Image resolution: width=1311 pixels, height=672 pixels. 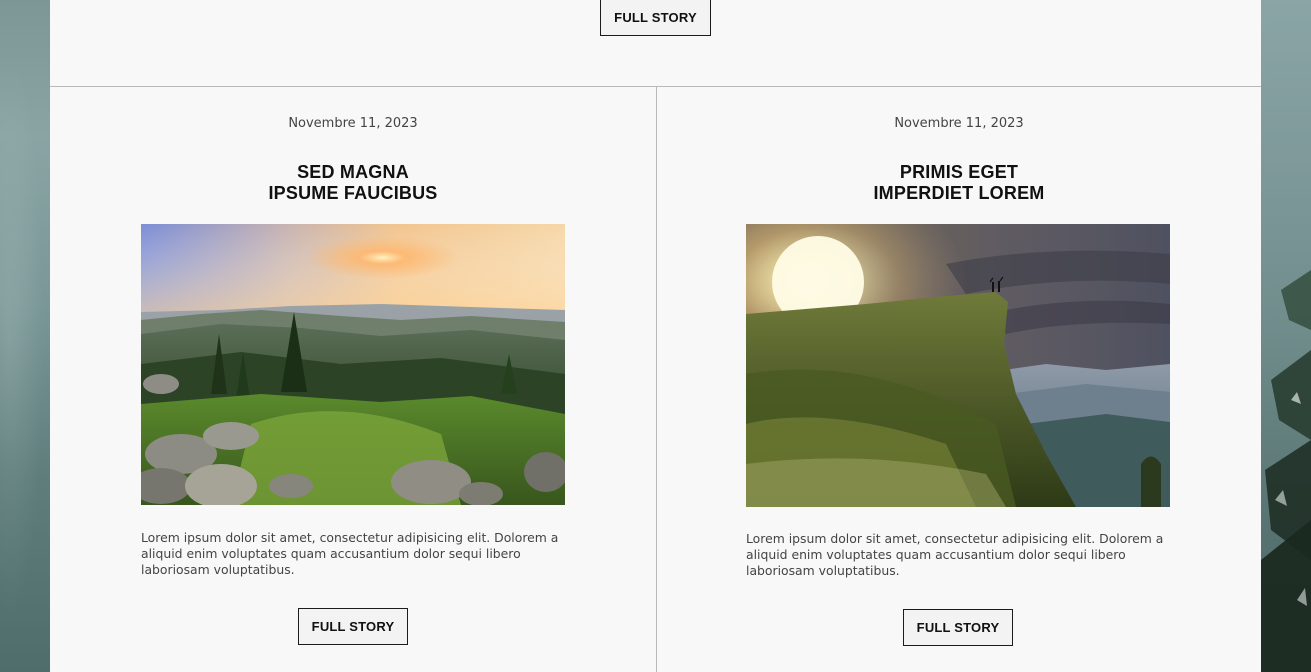 I want to click on post-title-line: IMPERDIET LOREM, so click(x=959, y=193).